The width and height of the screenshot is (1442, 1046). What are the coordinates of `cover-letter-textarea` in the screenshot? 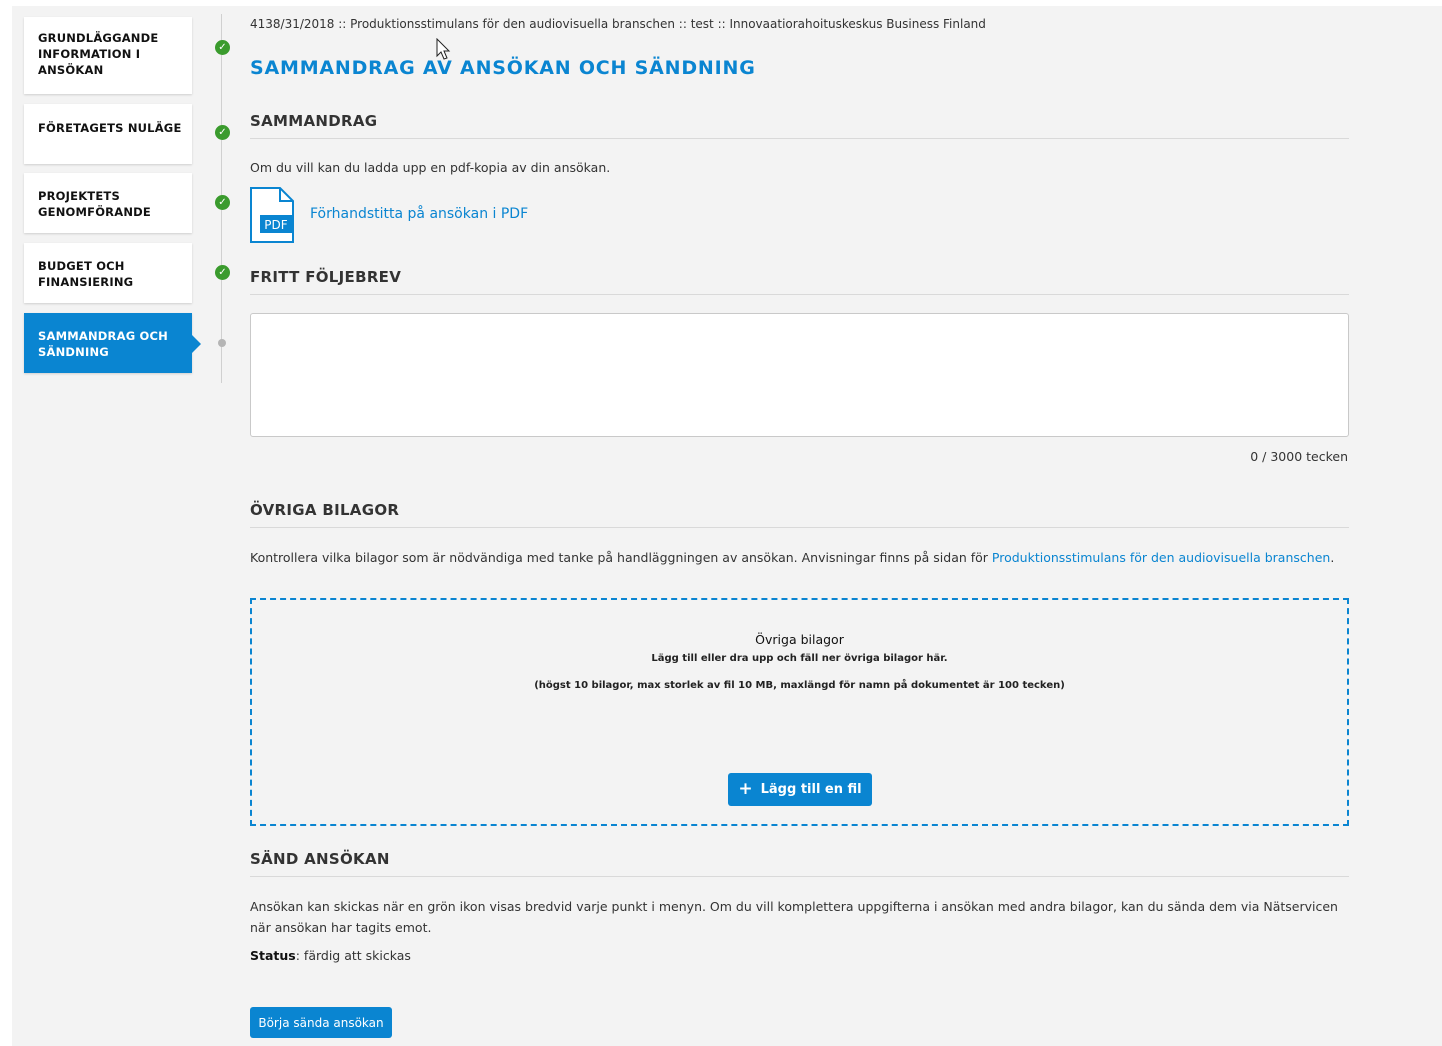 It's located at (799, 375).